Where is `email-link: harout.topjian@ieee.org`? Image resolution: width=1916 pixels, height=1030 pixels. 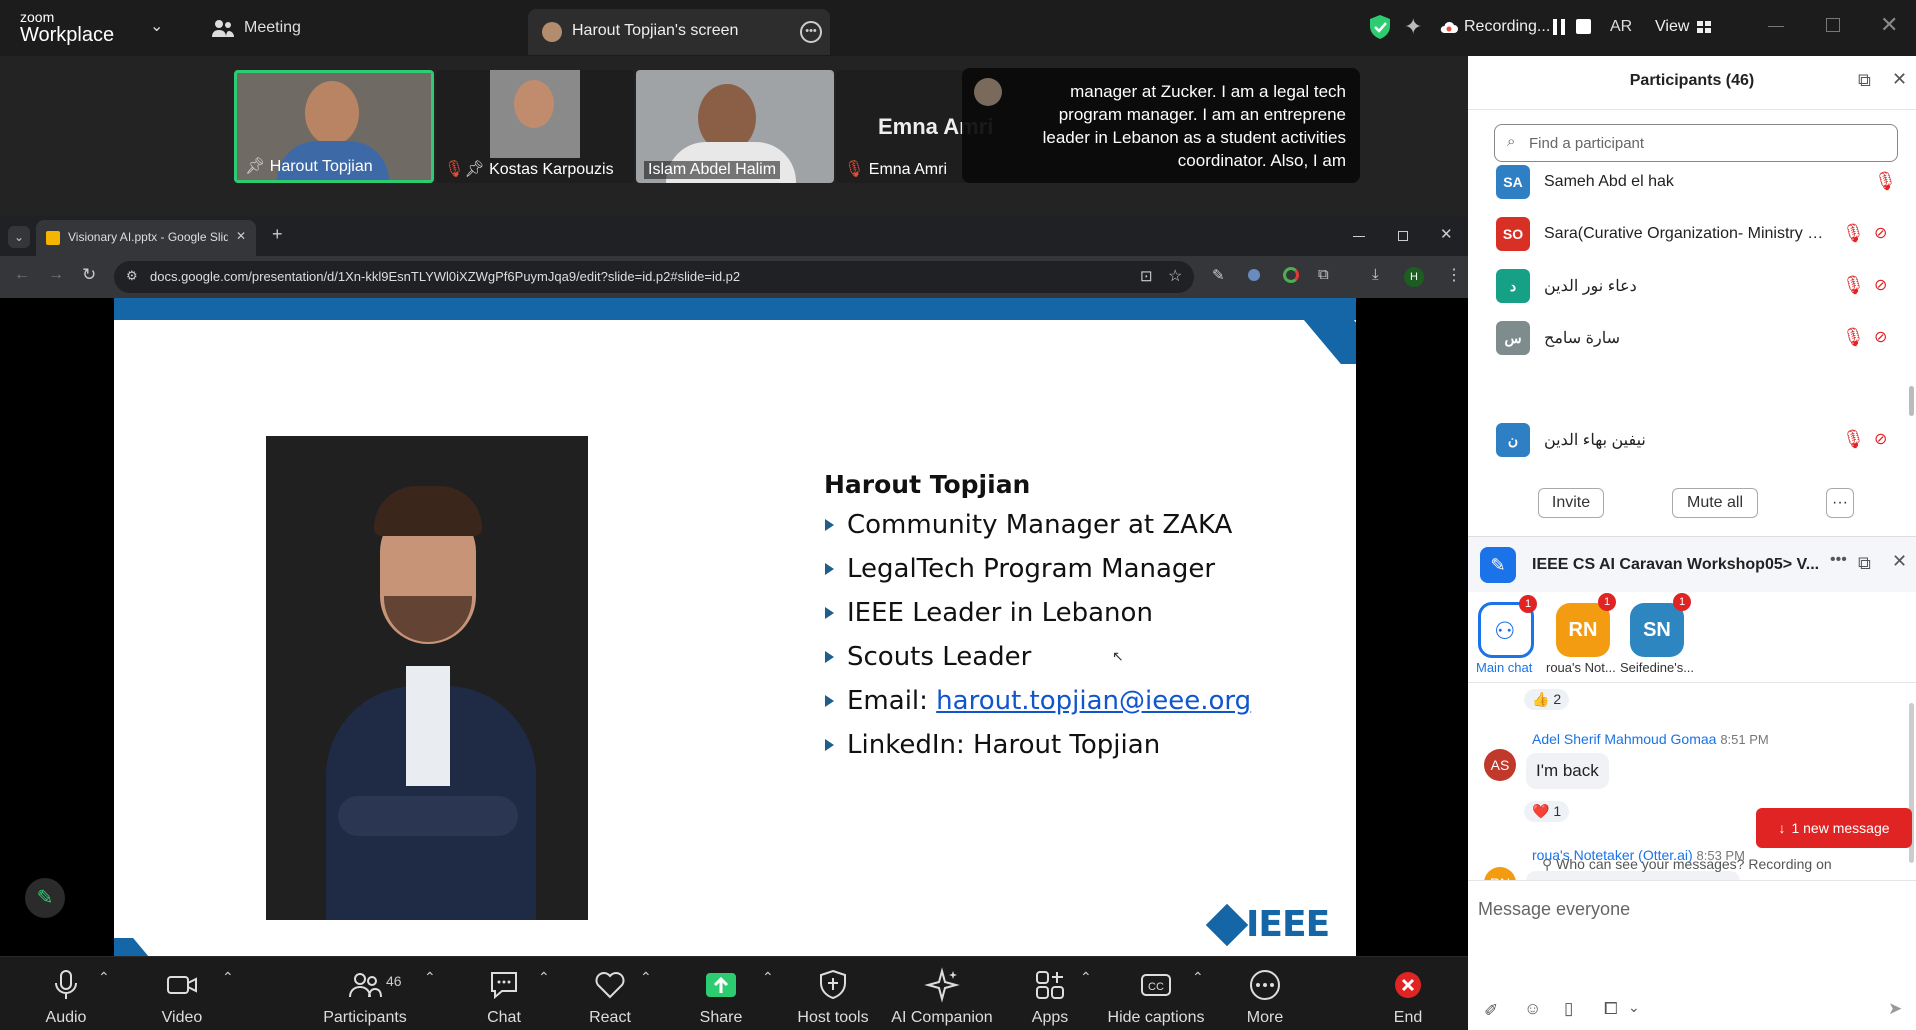 email-link: harout.topjian@ieee.org is located at coordinates (1093, 701).